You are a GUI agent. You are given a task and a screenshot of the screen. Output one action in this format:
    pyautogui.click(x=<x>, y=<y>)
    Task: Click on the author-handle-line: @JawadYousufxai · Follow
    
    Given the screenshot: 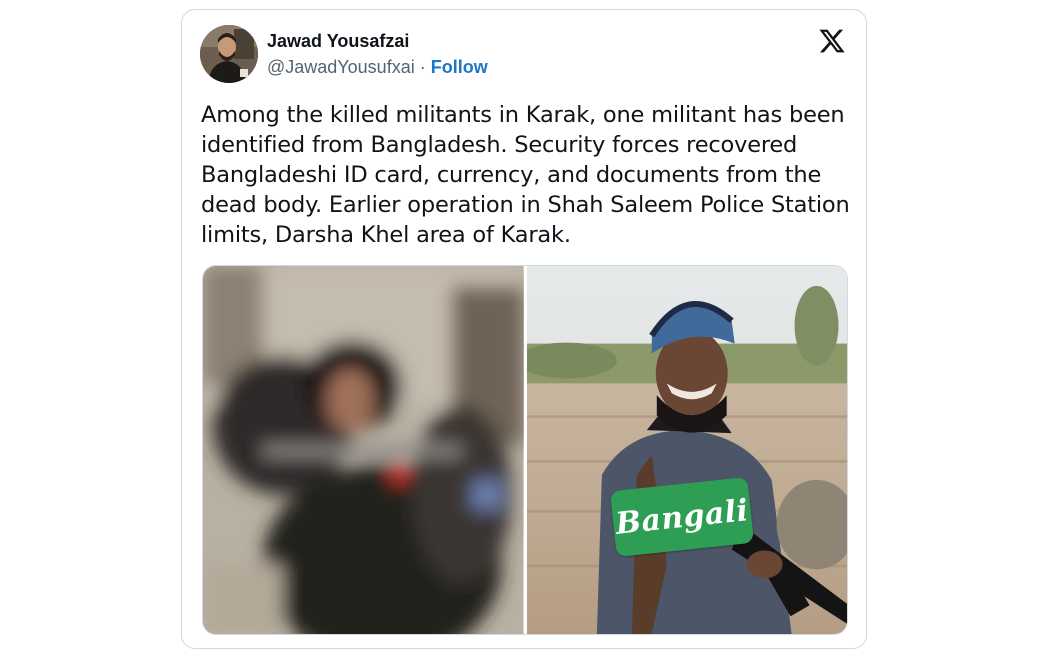 What is the action you would take?
    pyautogui.click(x=377, y=67)
    